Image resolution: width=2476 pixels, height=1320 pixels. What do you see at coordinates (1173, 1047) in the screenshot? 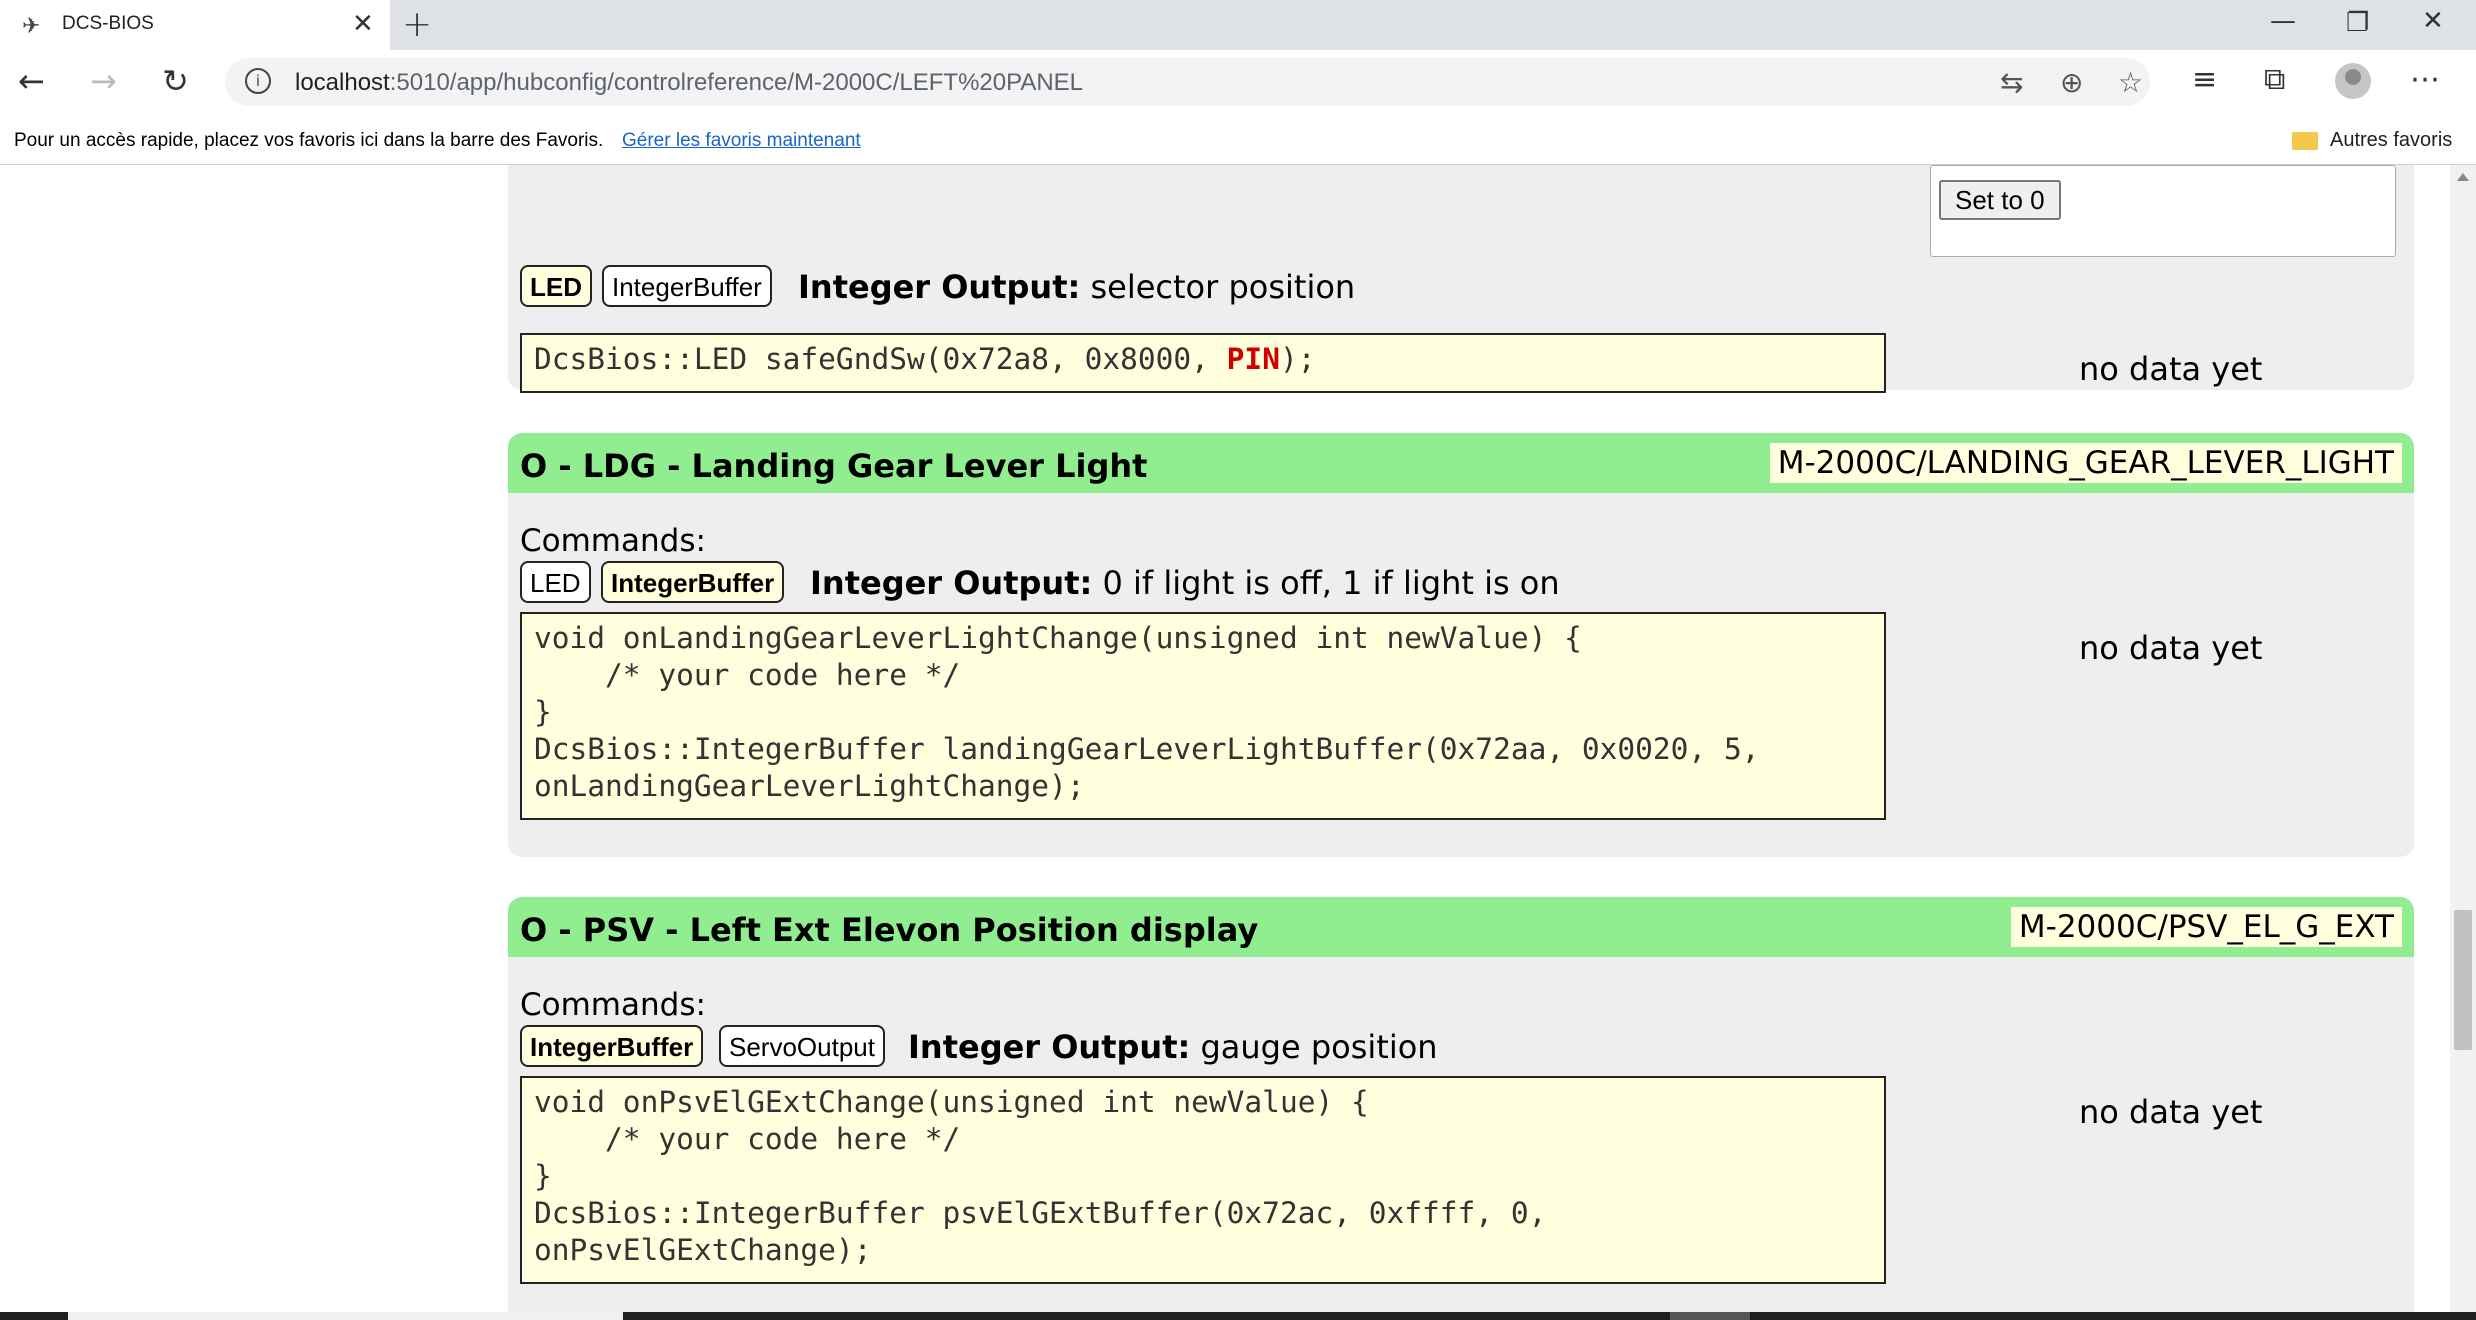
I see `output-description: Integer Output: gauge position` at bounding box center [1173, 1047].